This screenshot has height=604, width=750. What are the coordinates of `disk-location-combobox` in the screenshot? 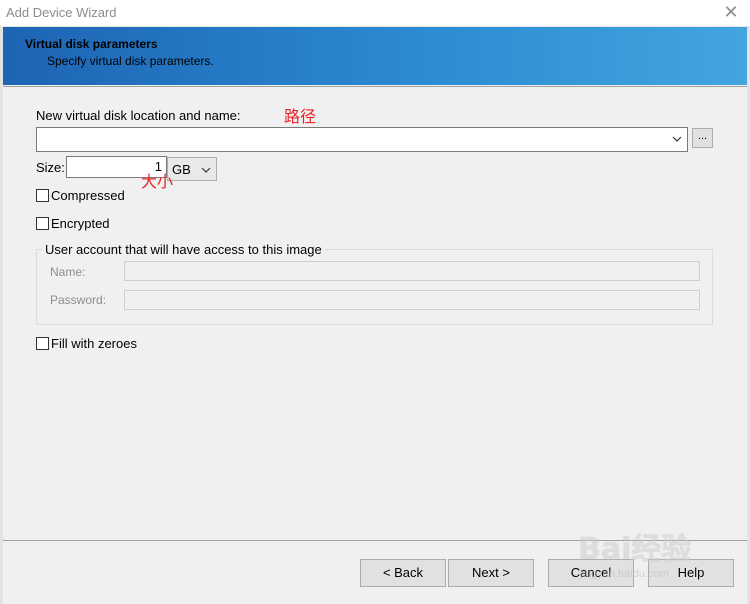 It's located at (362, 139).